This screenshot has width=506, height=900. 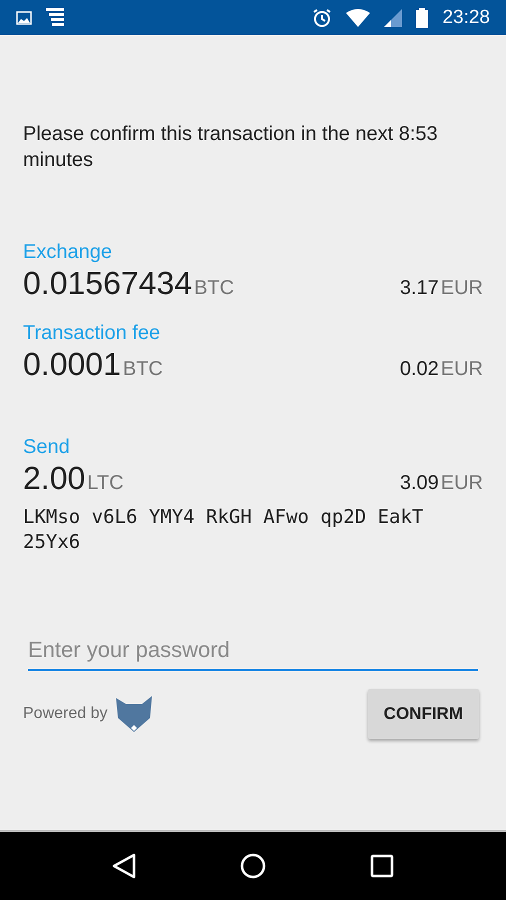 What do you see at coordinates (24, 17) in the screenshot?
I see `image-icon` at bounding box center [24, 17].